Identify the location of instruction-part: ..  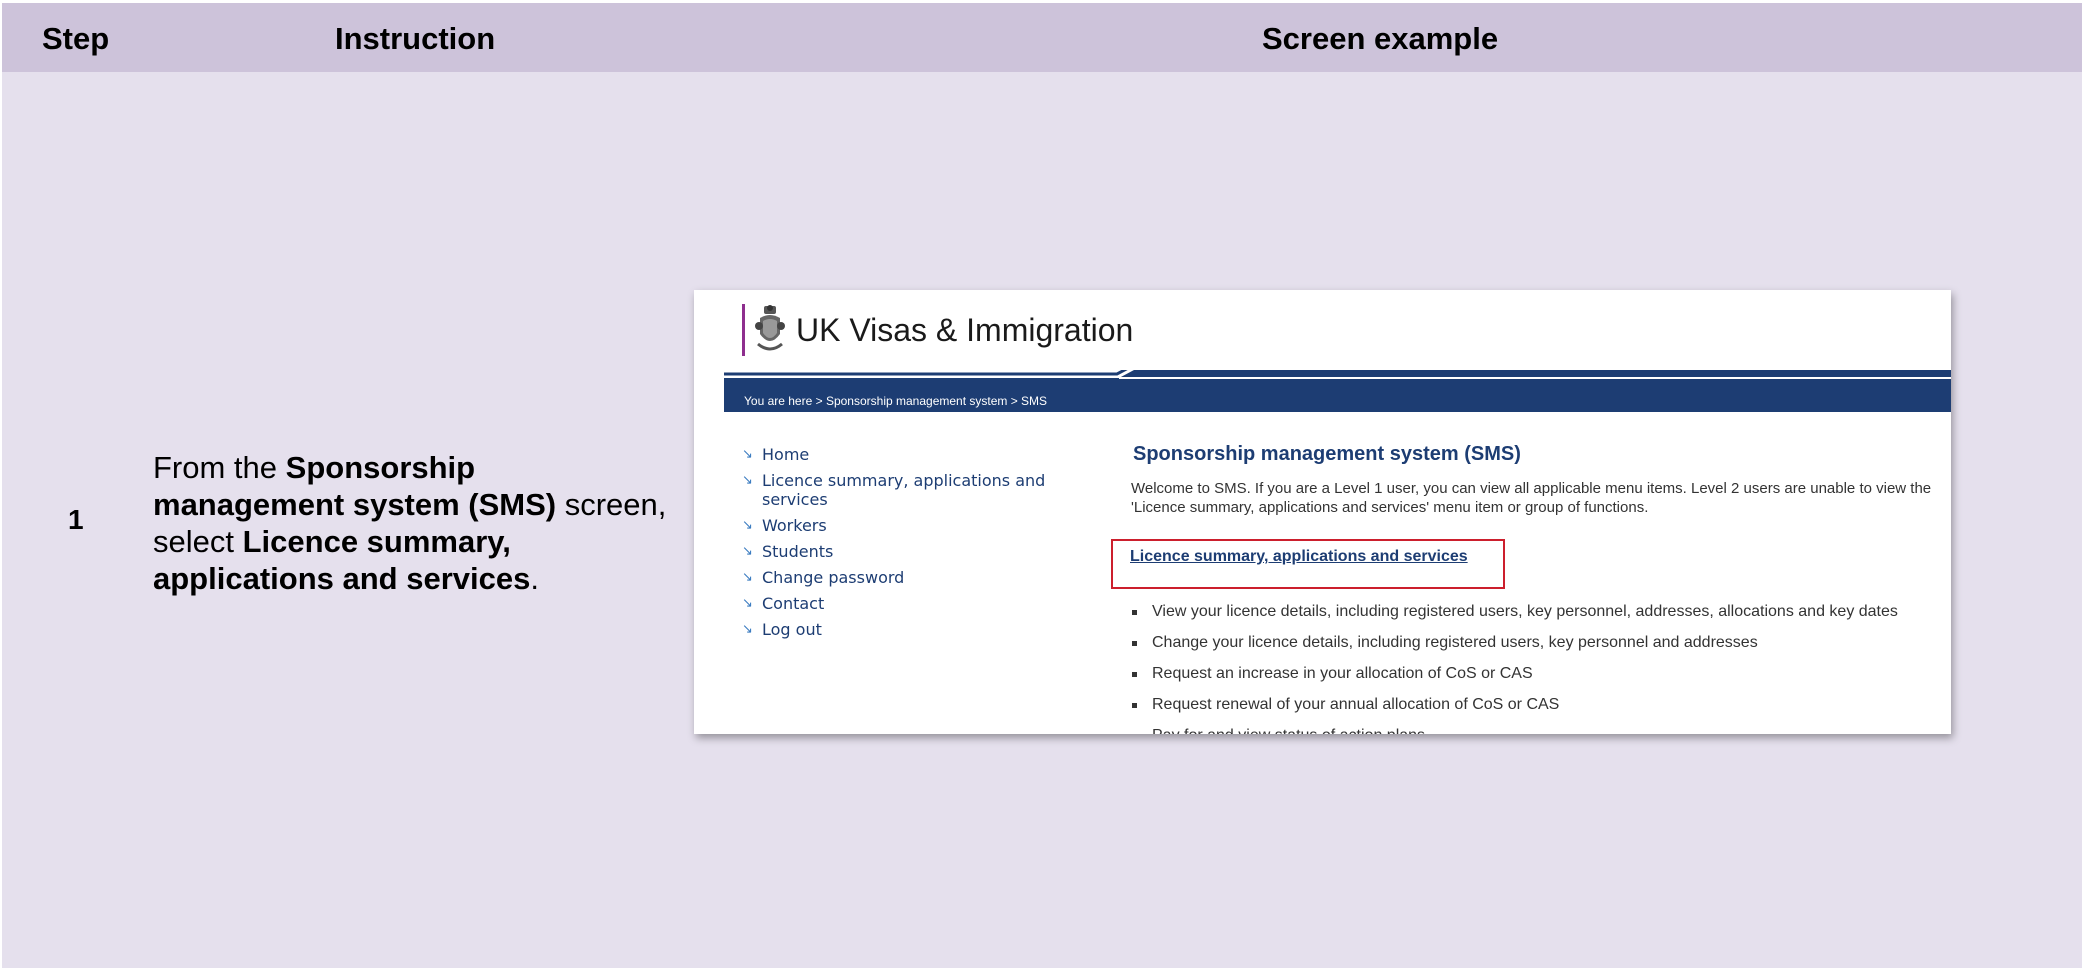
(534, 578).